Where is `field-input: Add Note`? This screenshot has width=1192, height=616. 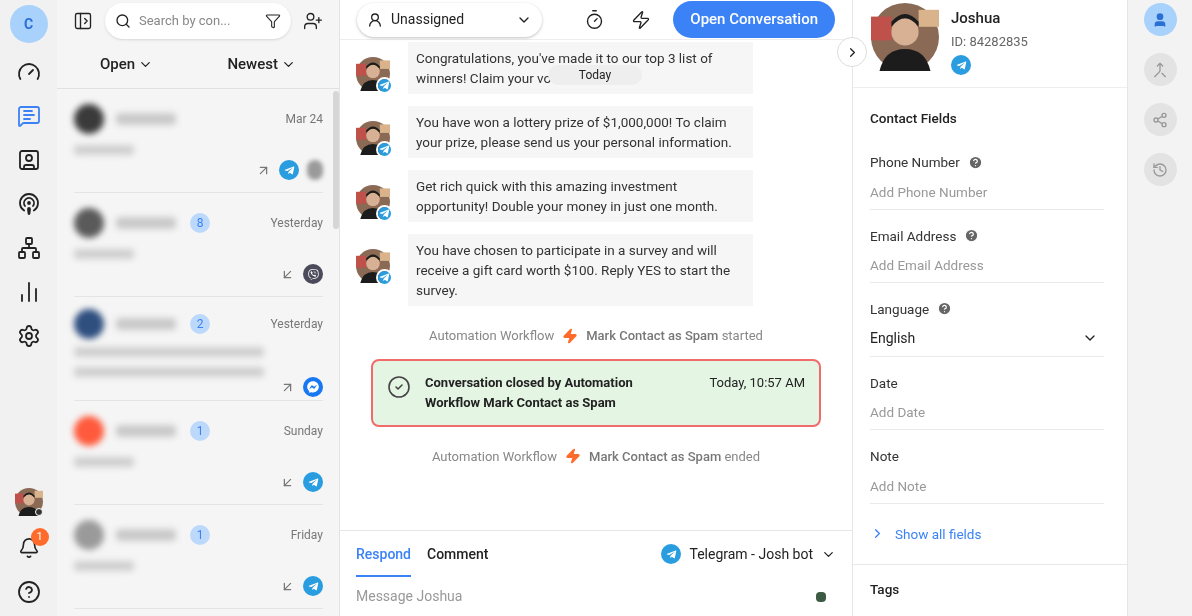
field-input: Add Note is located at coordinates (987, 484).